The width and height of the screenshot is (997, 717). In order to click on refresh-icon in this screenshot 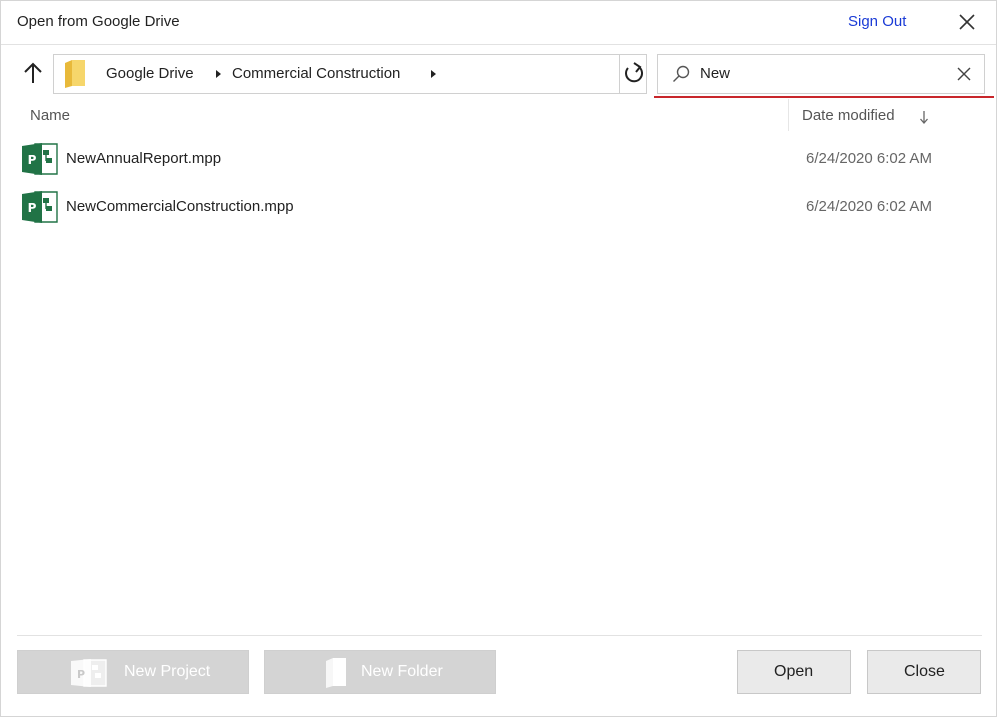, I will do `click(634, 72)`.